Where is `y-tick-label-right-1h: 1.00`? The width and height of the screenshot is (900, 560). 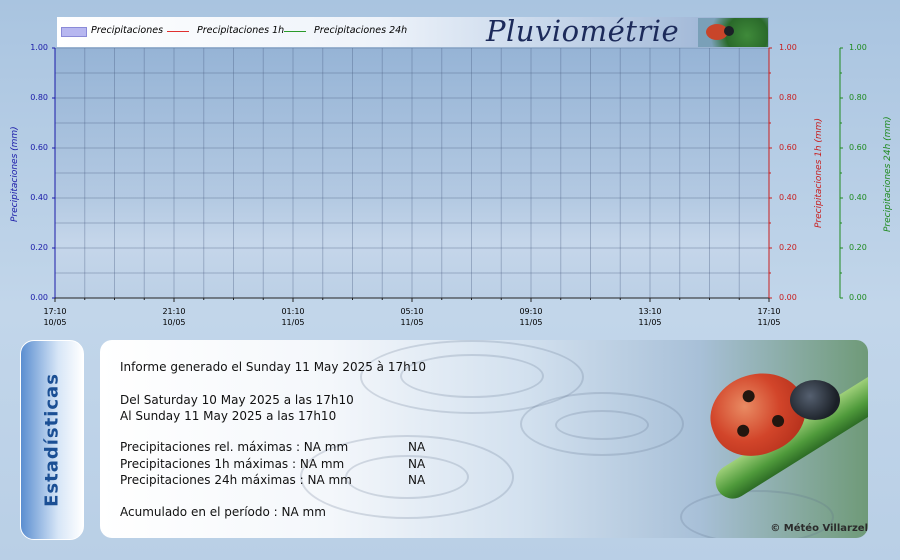
y-tick-label-right-1h: 1.00 is located at coordinates (788, 47).